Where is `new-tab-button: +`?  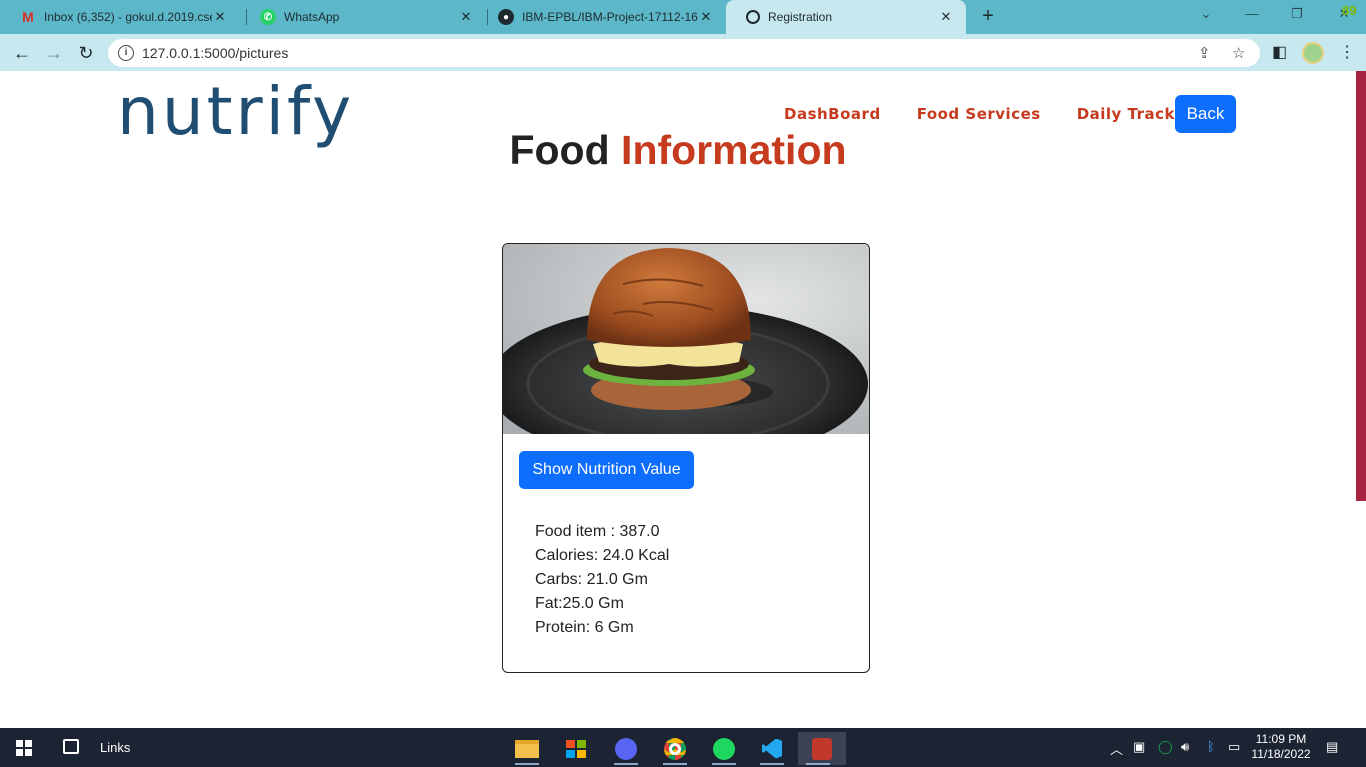 new-tab-button: + is located at coordinates (988, 17).